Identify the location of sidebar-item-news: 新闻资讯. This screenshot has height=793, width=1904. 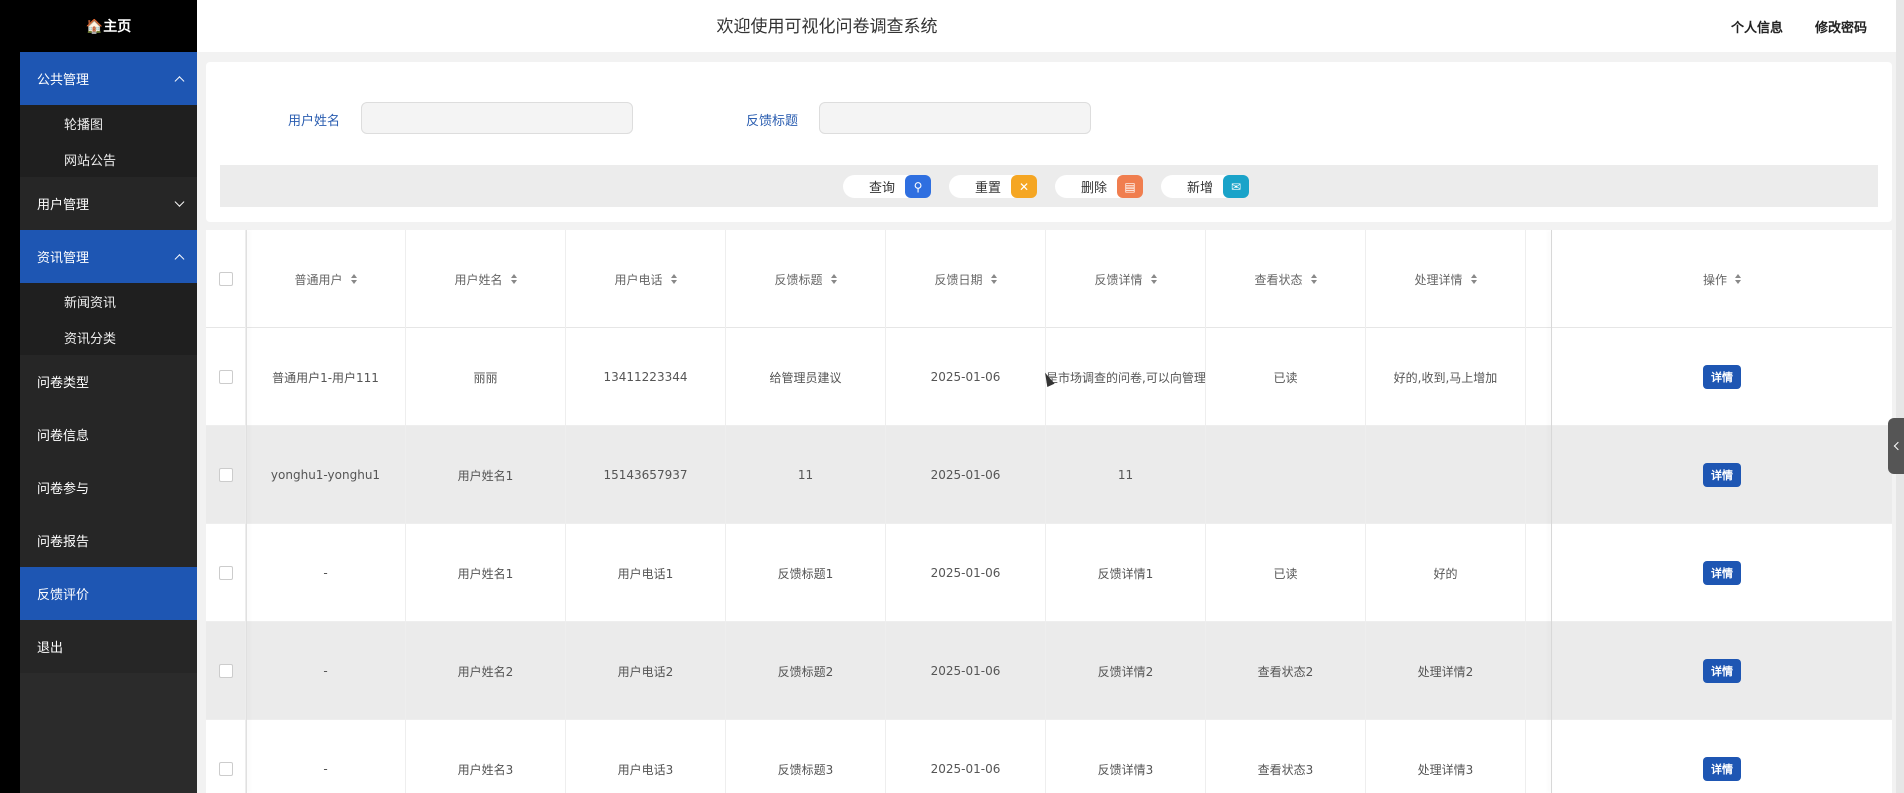
(108, 301).